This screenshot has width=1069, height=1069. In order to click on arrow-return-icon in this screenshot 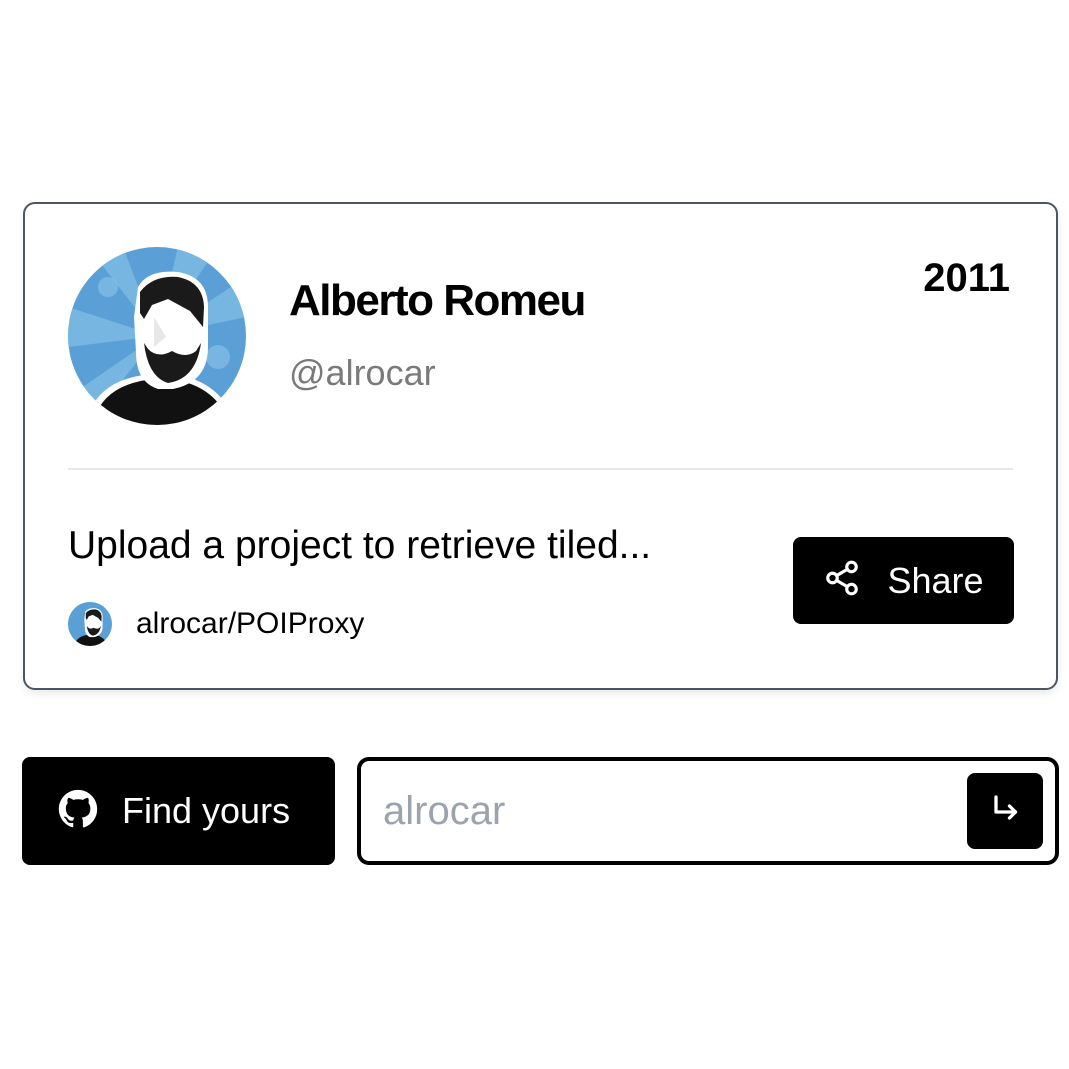, I will do `click(1005, 811)`.